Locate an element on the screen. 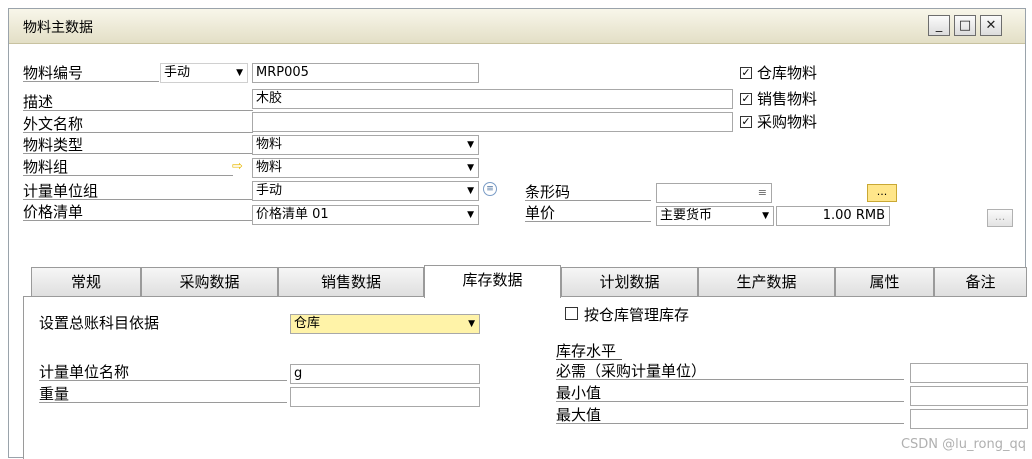 Image resolution: width=1032 pixels, height=459 pixels. gl-method-select: 仓库 ▼ is located at coordinates (385, 324).